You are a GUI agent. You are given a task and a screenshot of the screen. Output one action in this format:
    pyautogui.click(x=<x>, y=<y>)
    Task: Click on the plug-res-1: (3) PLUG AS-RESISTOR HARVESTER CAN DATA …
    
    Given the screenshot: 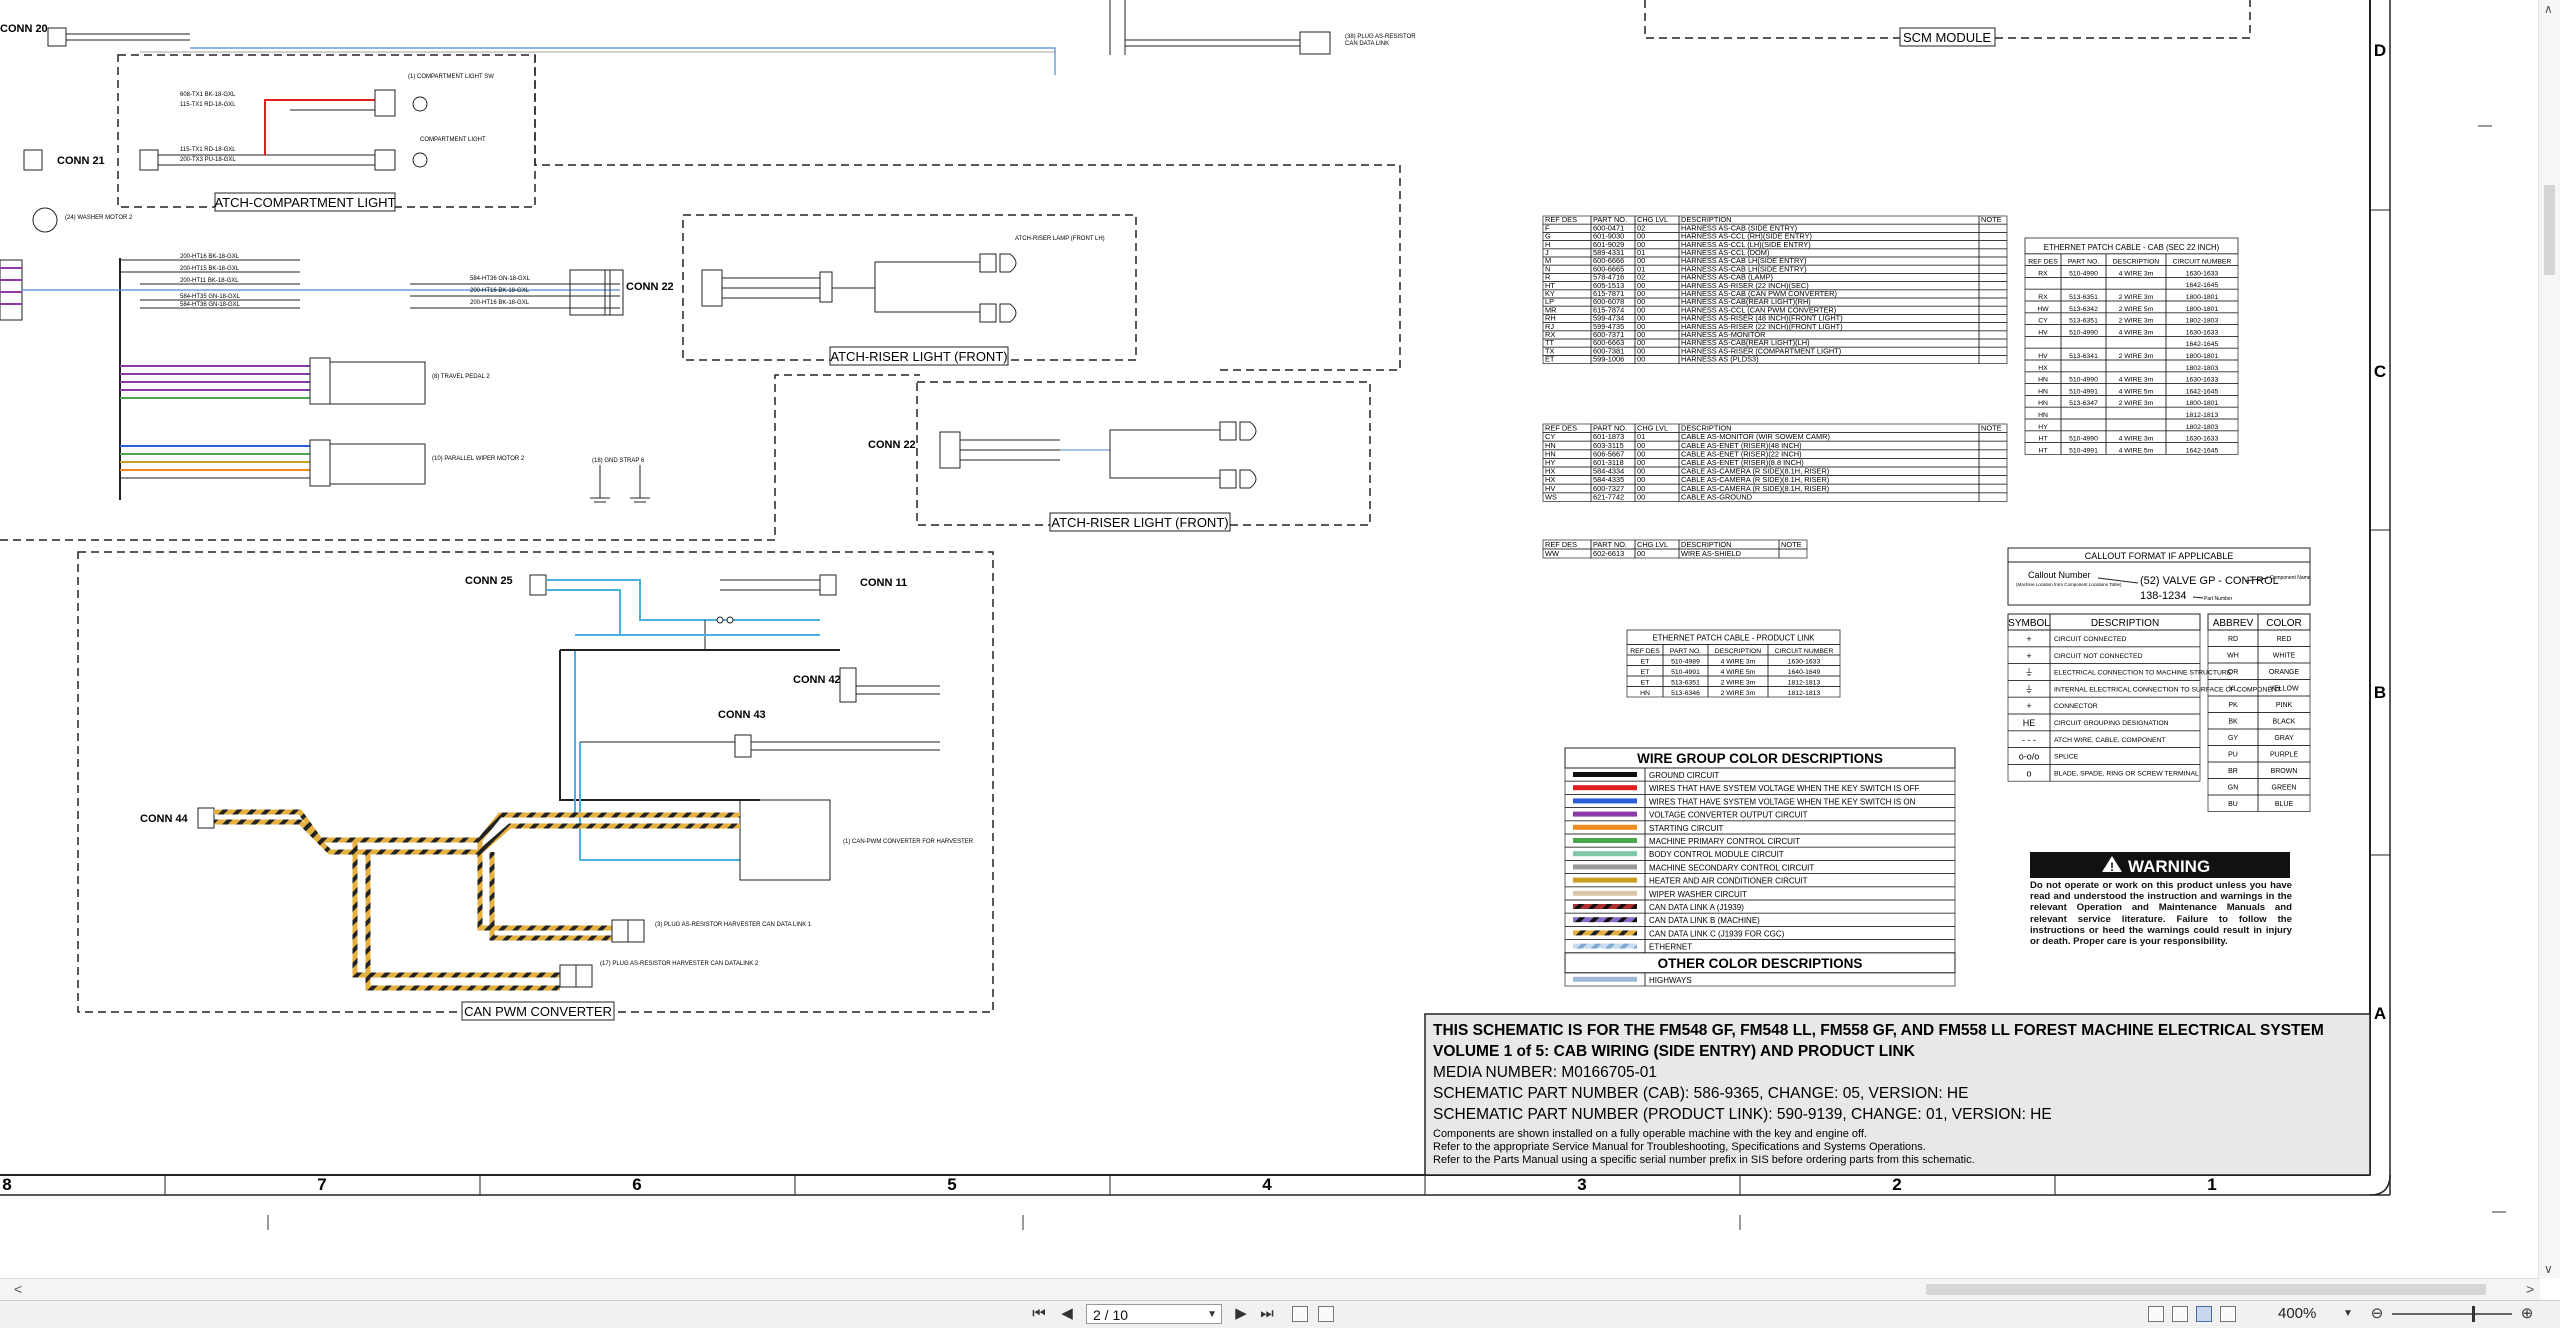 What is the action you would take?
    pyautogui.click(x=733, y=925)
    